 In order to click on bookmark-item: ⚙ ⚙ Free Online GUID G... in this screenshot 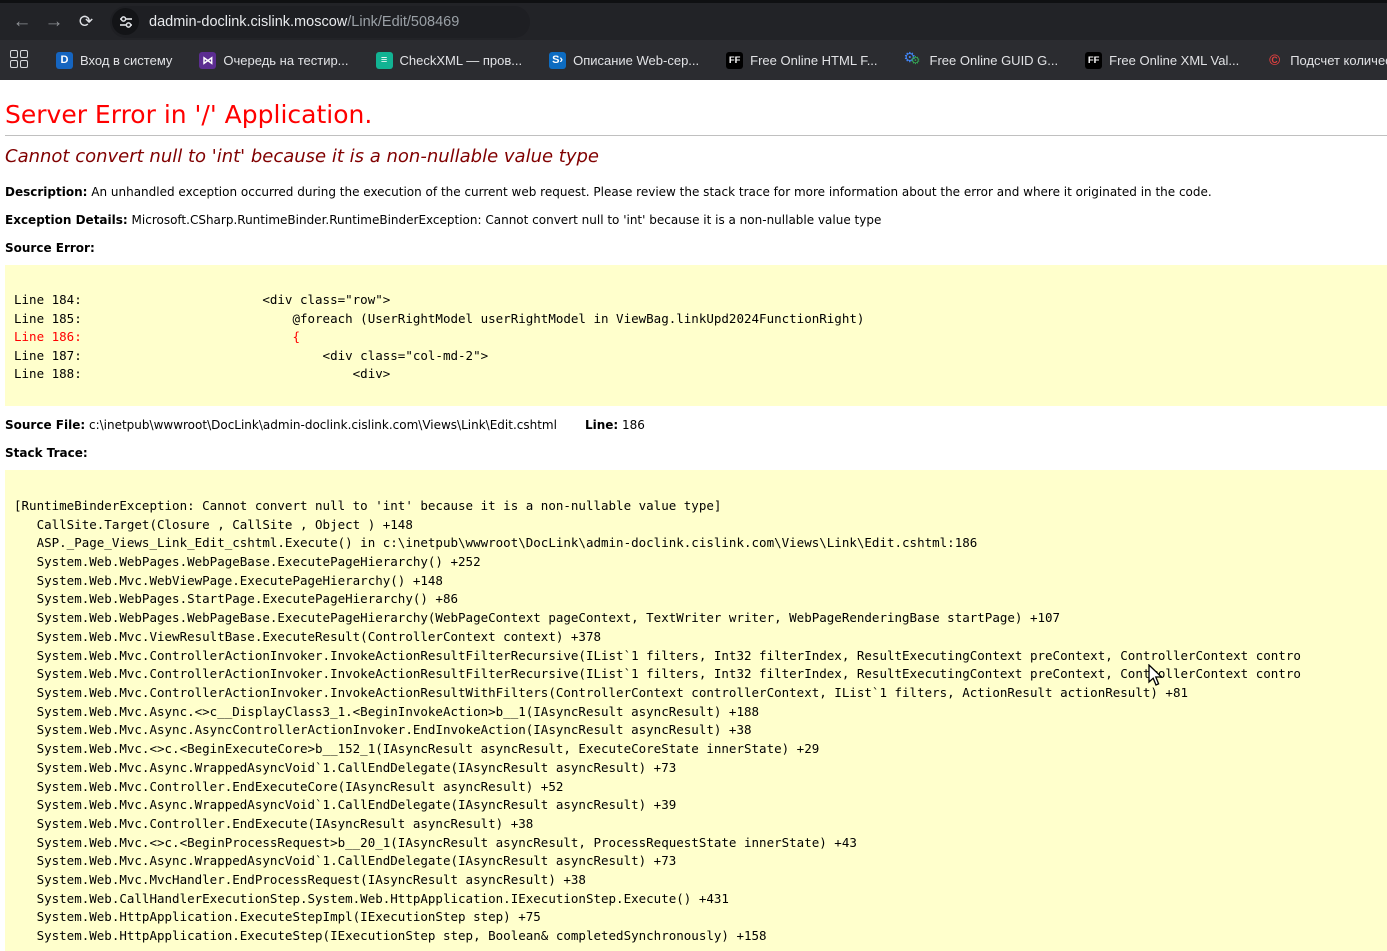, I will do `click(981, 58)`.